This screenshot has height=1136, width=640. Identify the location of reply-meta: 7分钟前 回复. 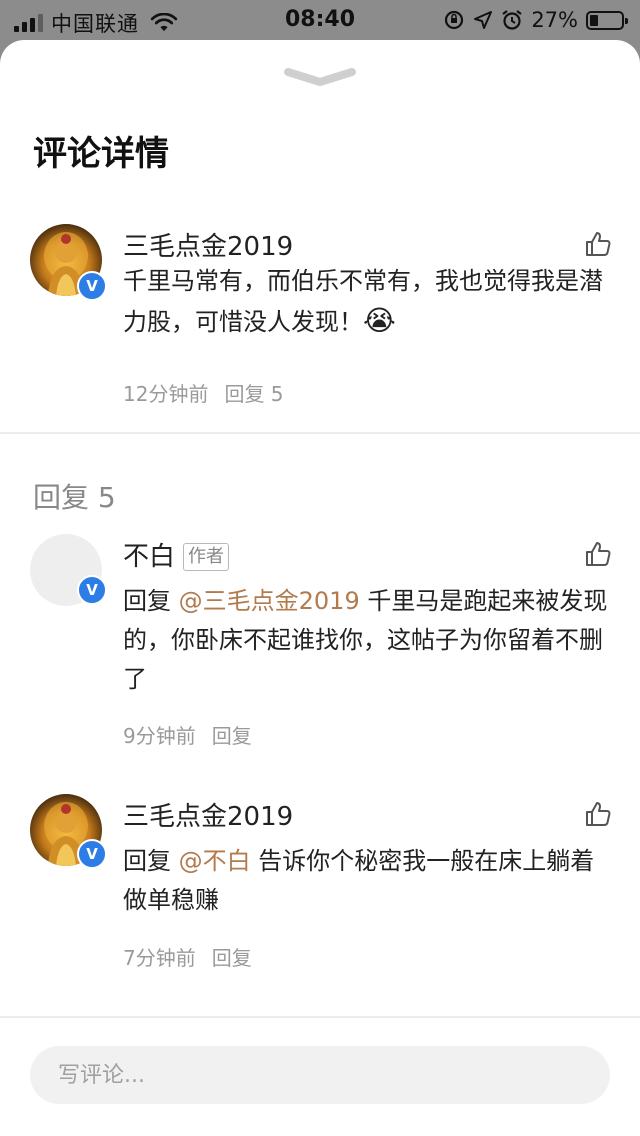
(187, 956).